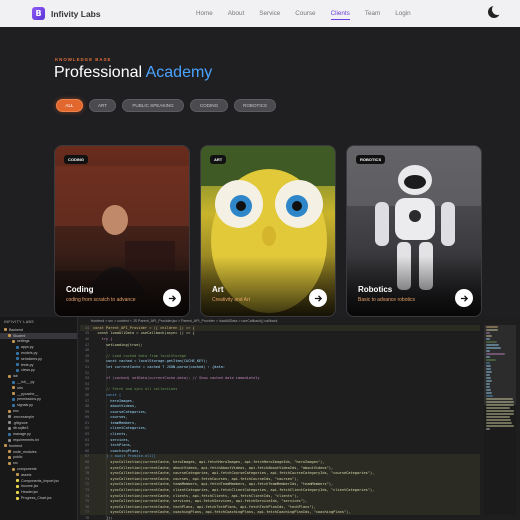 This screenshot has width=520, height=520. What do you see at coordinates (115, 422) in the screenshot?
I see `code-text: teamMembers,` at bounding box center [115, 422].